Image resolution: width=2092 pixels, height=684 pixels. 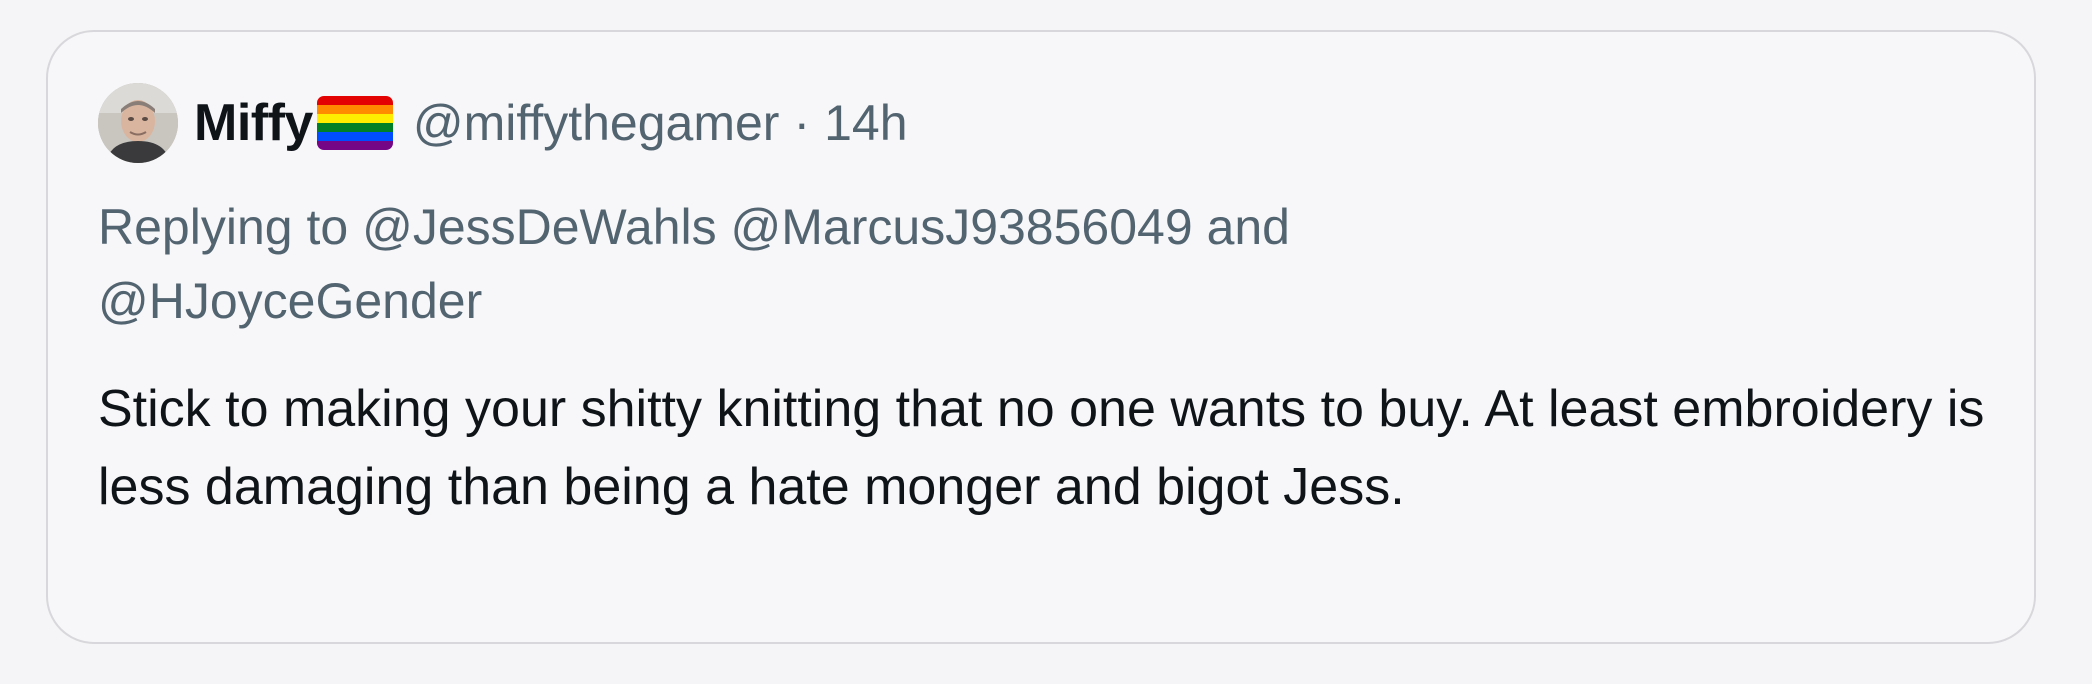 I want to click on rainbow-flag-icon, so click(x=354, y=123).